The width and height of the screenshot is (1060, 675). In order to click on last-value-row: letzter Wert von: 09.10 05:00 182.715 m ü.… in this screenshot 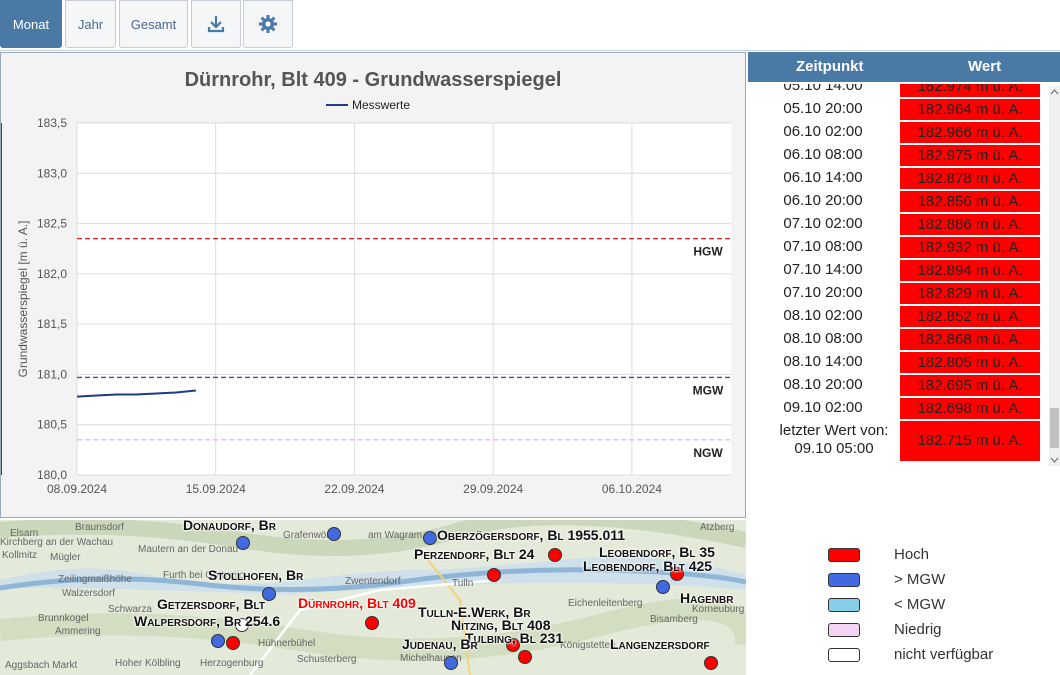, I will do `click(898, 441)`.